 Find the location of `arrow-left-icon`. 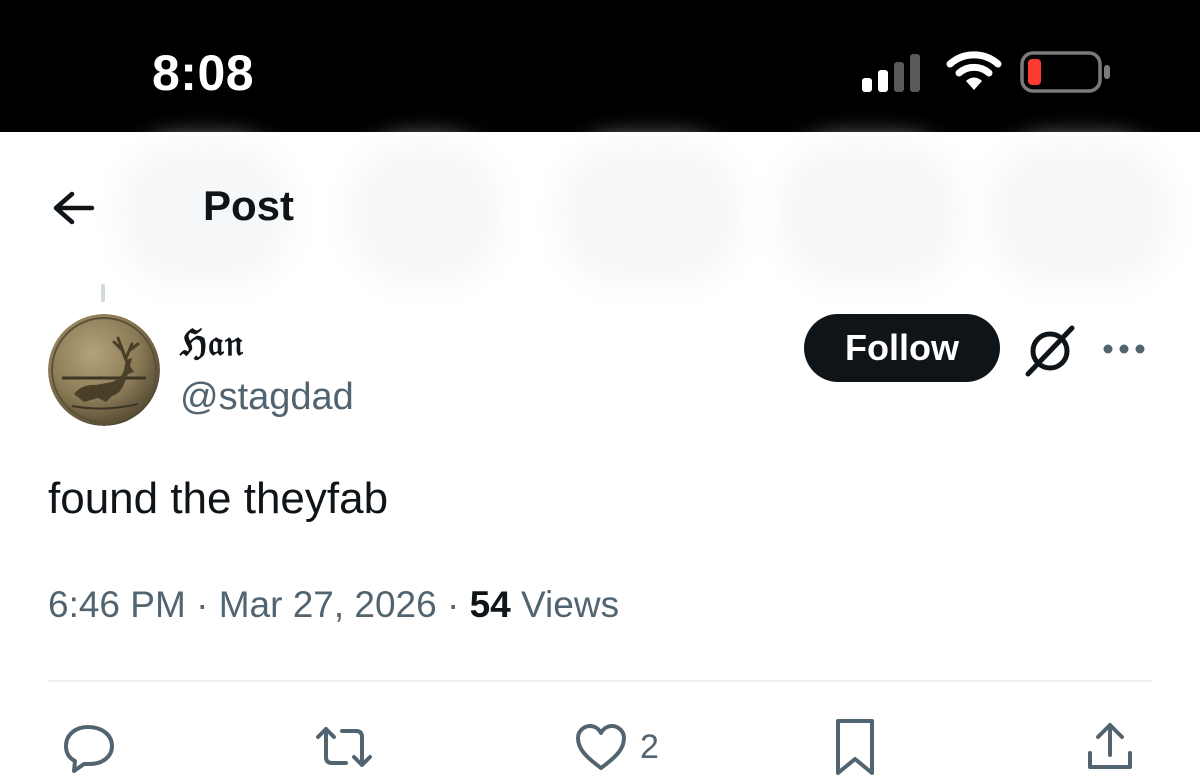

arrow-left-icon is located at coordinates (74, 208).